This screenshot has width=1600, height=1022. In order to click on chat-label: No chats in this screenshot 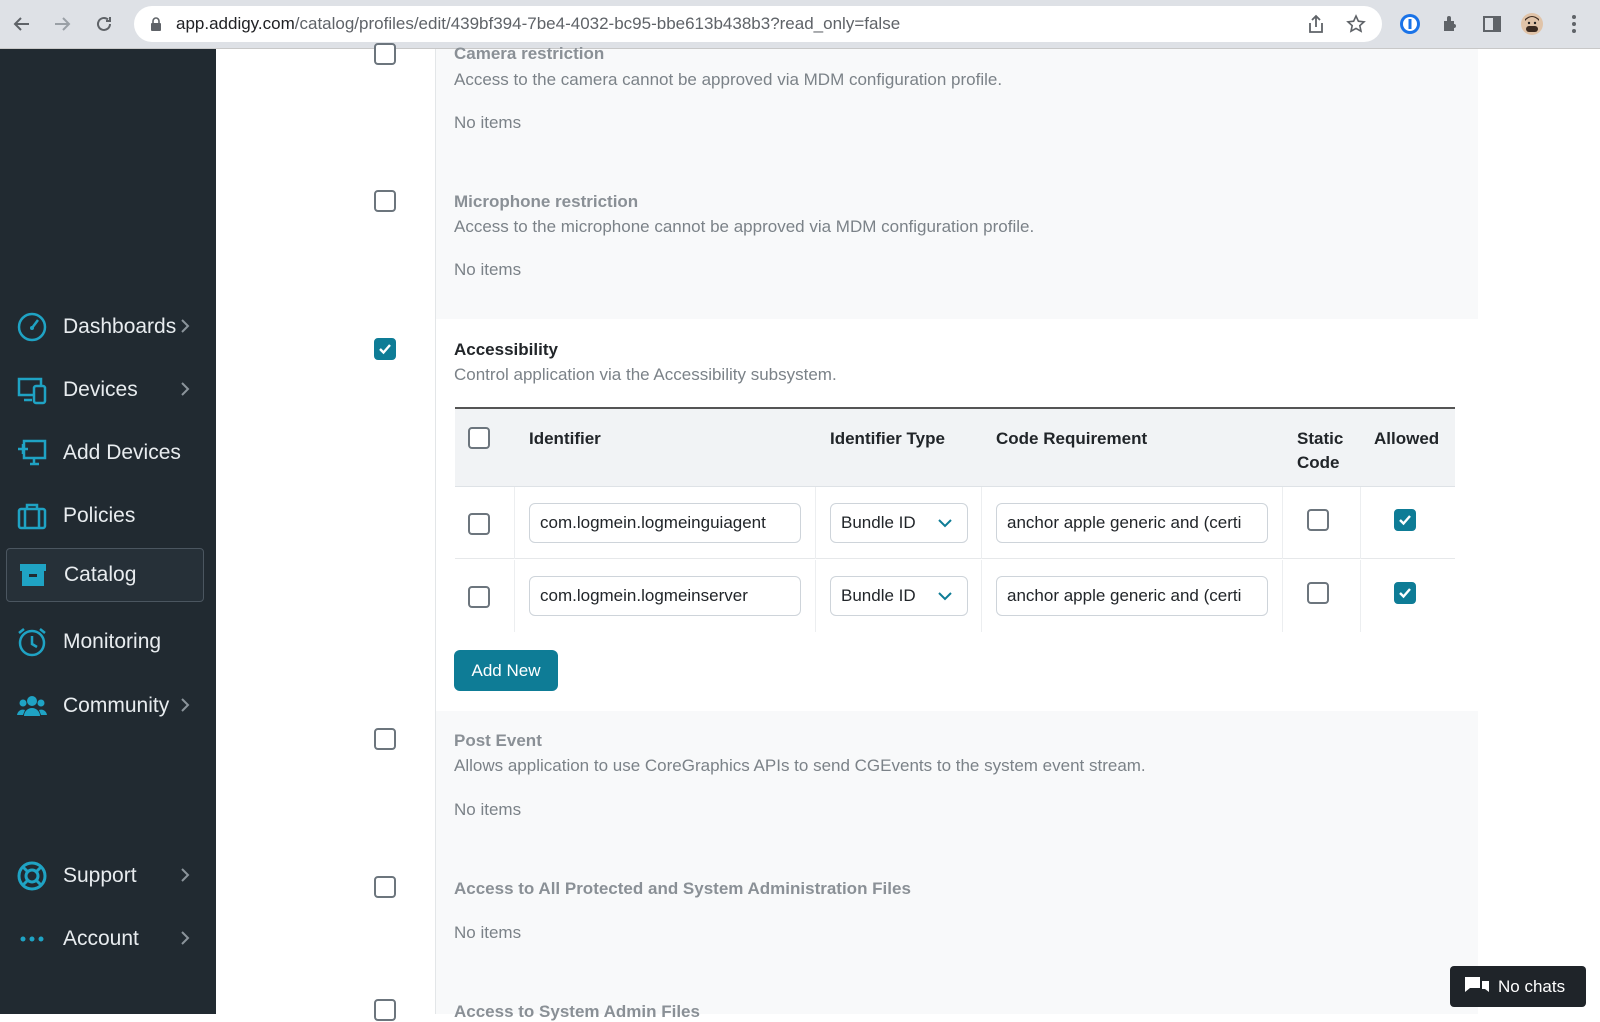, I will do `click(1532, 986)`.